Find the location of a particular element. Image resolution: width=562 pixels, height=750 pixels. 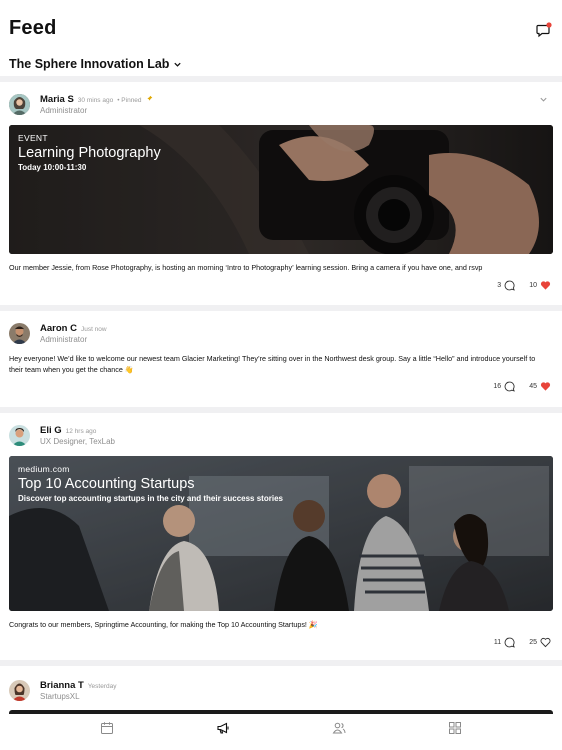

pinned-label: • Pinned is located at coordinates (129, 100).